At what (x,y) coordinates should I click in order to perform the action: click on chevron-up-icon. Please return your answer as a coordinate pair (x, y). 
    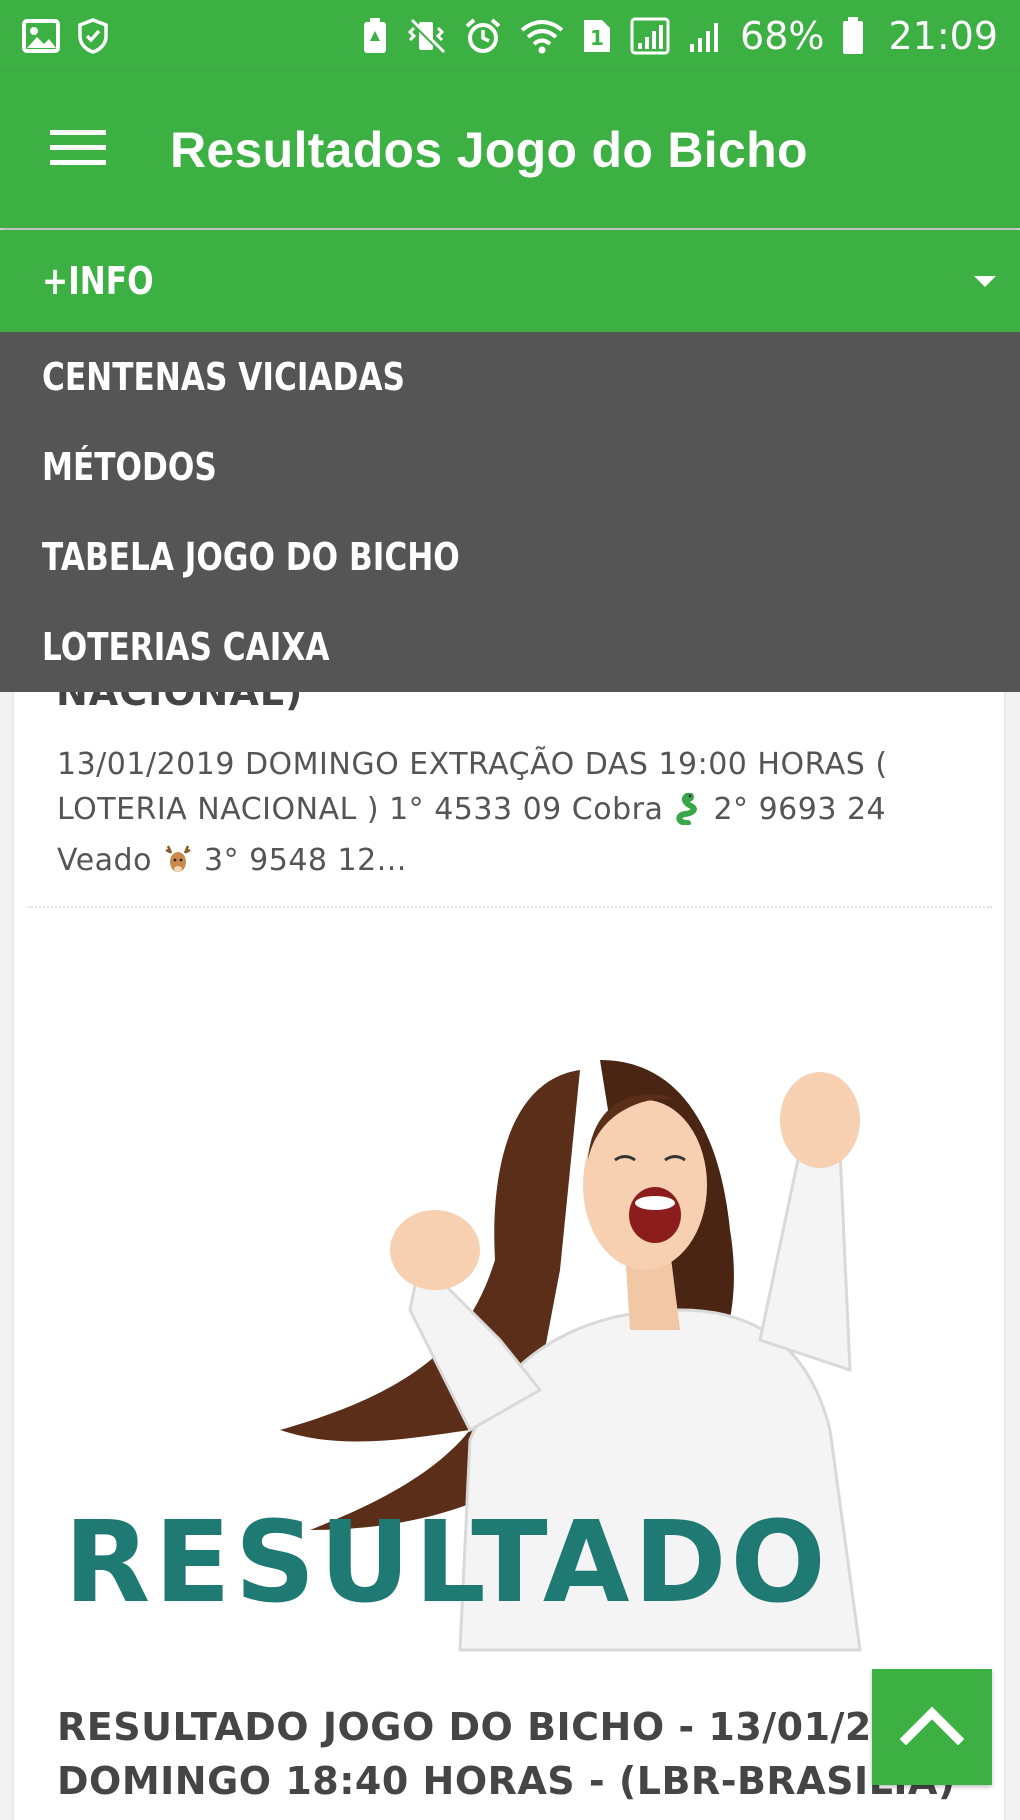
    Looking at the image, I should click on (932, 1727).